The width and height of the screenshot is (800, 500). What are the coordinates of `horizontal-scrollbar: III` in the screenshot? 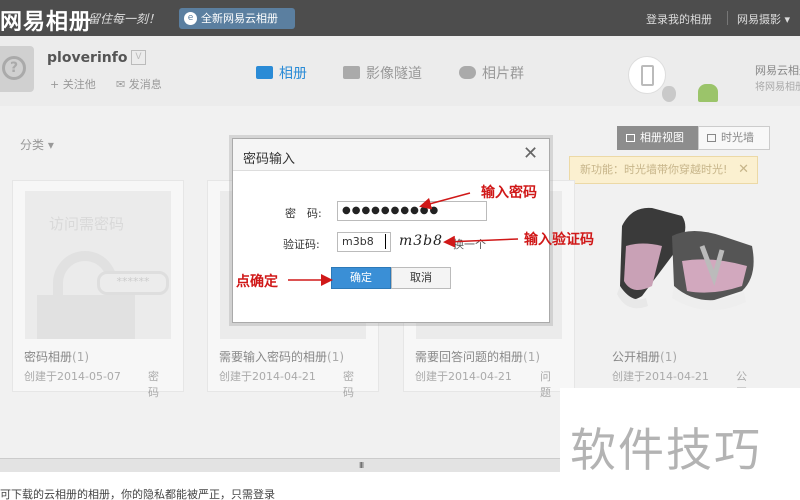 It's located at (280, 465).